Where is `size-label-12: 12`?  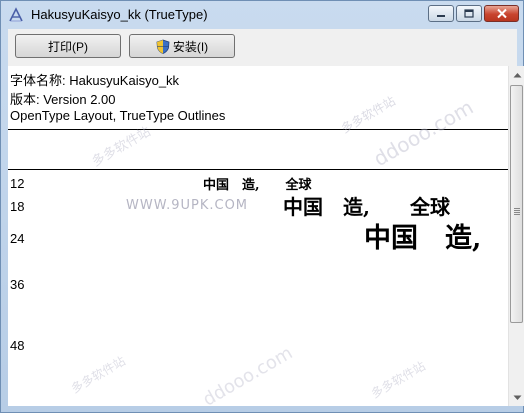
size-label-12: 12 is located at coordinates (17, 183).